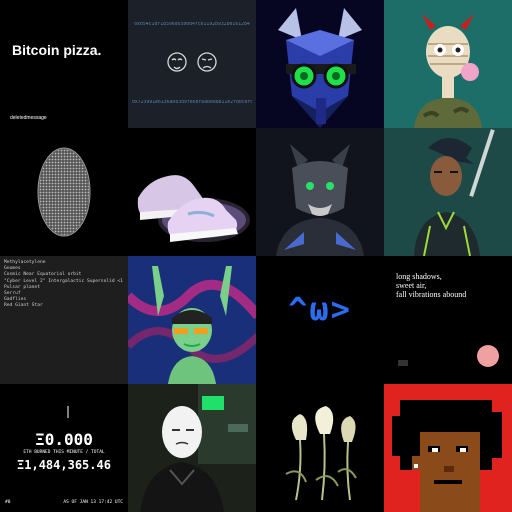 Image resolution: width=512 pixels, height=512 pixels. I want to click on wolf-warrior-art, so click(320, 192).